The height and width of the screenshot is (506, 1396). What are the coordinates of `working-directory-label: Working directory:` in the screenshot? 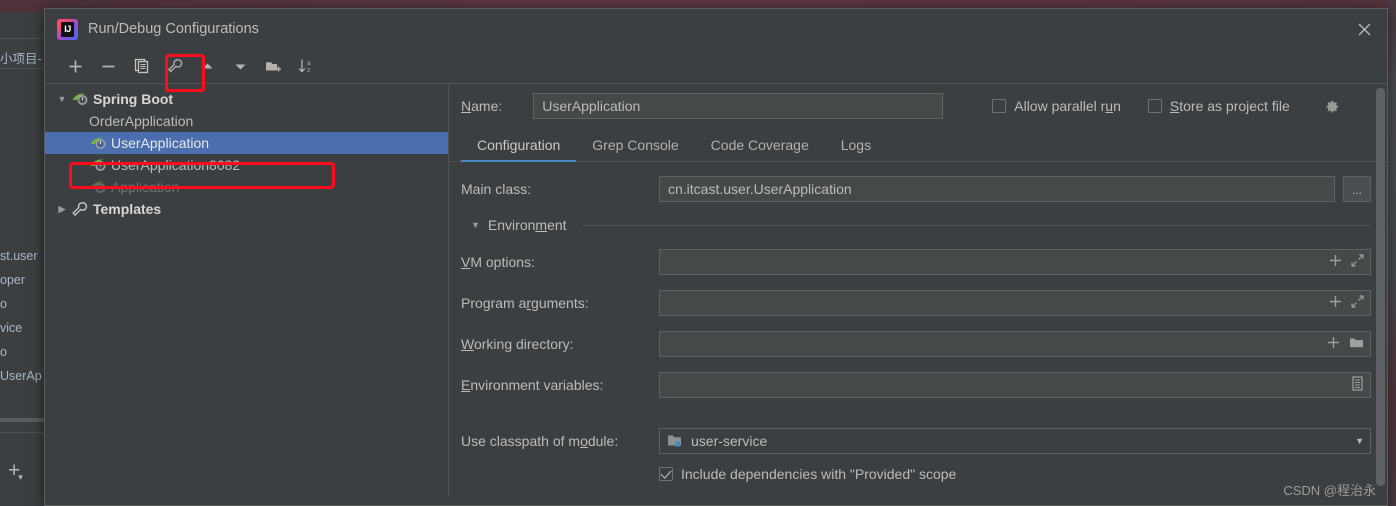 It's located at (517, 344).